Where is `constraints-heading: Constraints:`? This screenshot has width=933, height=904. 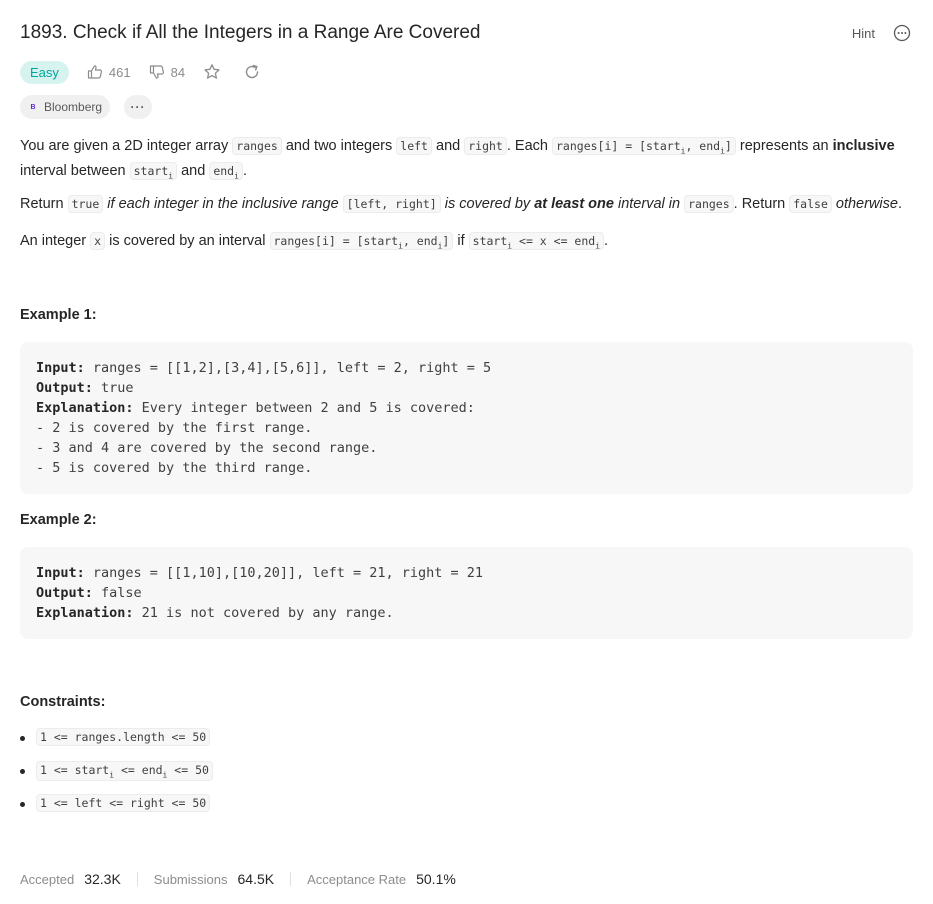
constraints-heading: Constraints: is located at coordinates (63, 702).